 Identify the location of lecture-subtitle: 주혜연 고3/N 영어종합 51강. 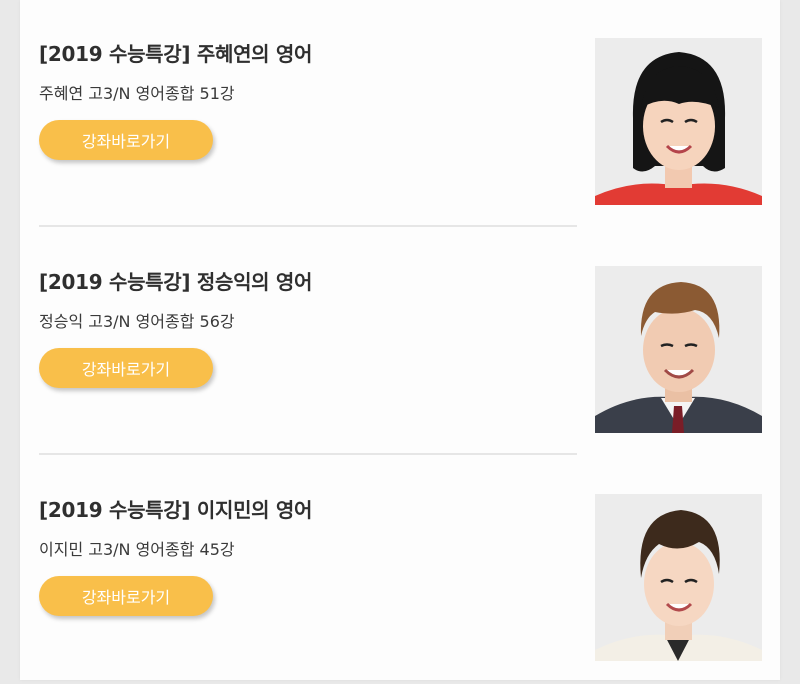
(137, 93).